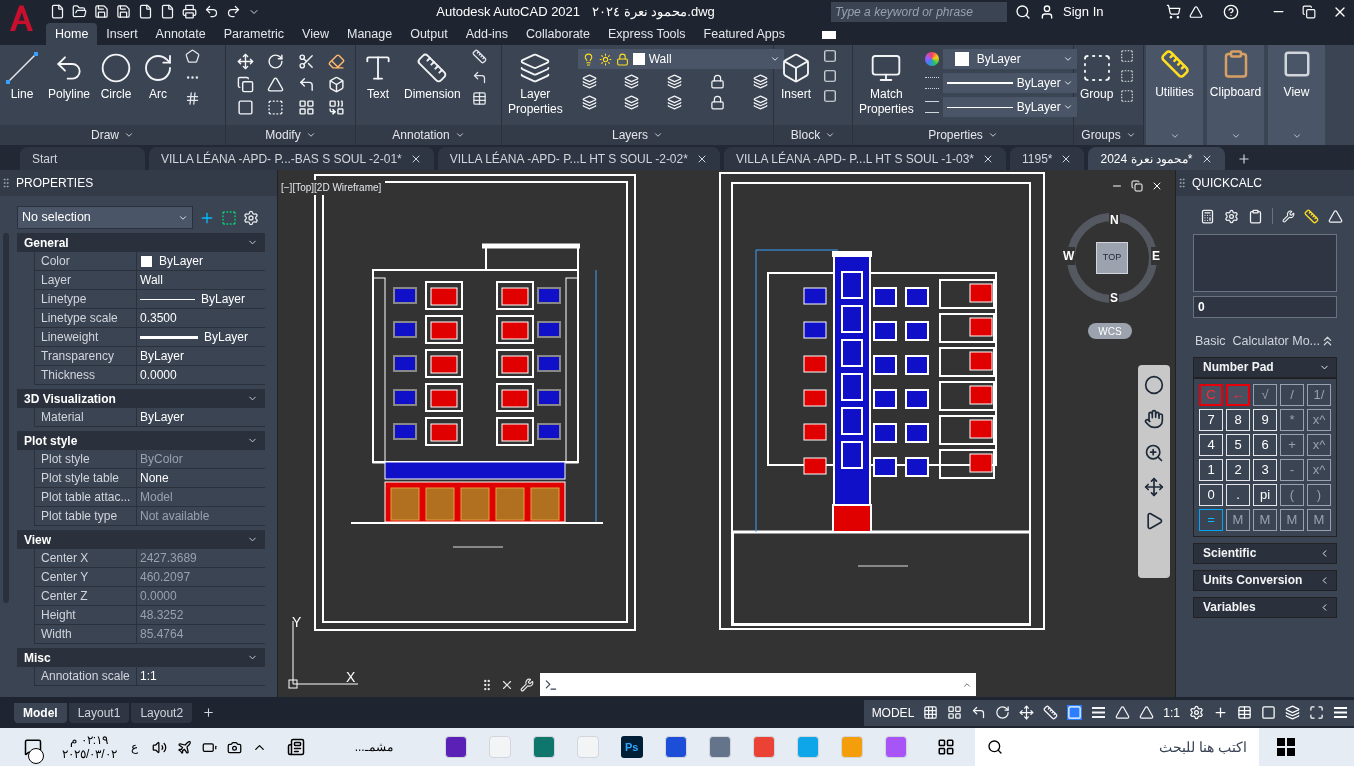  I want to click on layer-dropdown: Wall, so click(680, 59).